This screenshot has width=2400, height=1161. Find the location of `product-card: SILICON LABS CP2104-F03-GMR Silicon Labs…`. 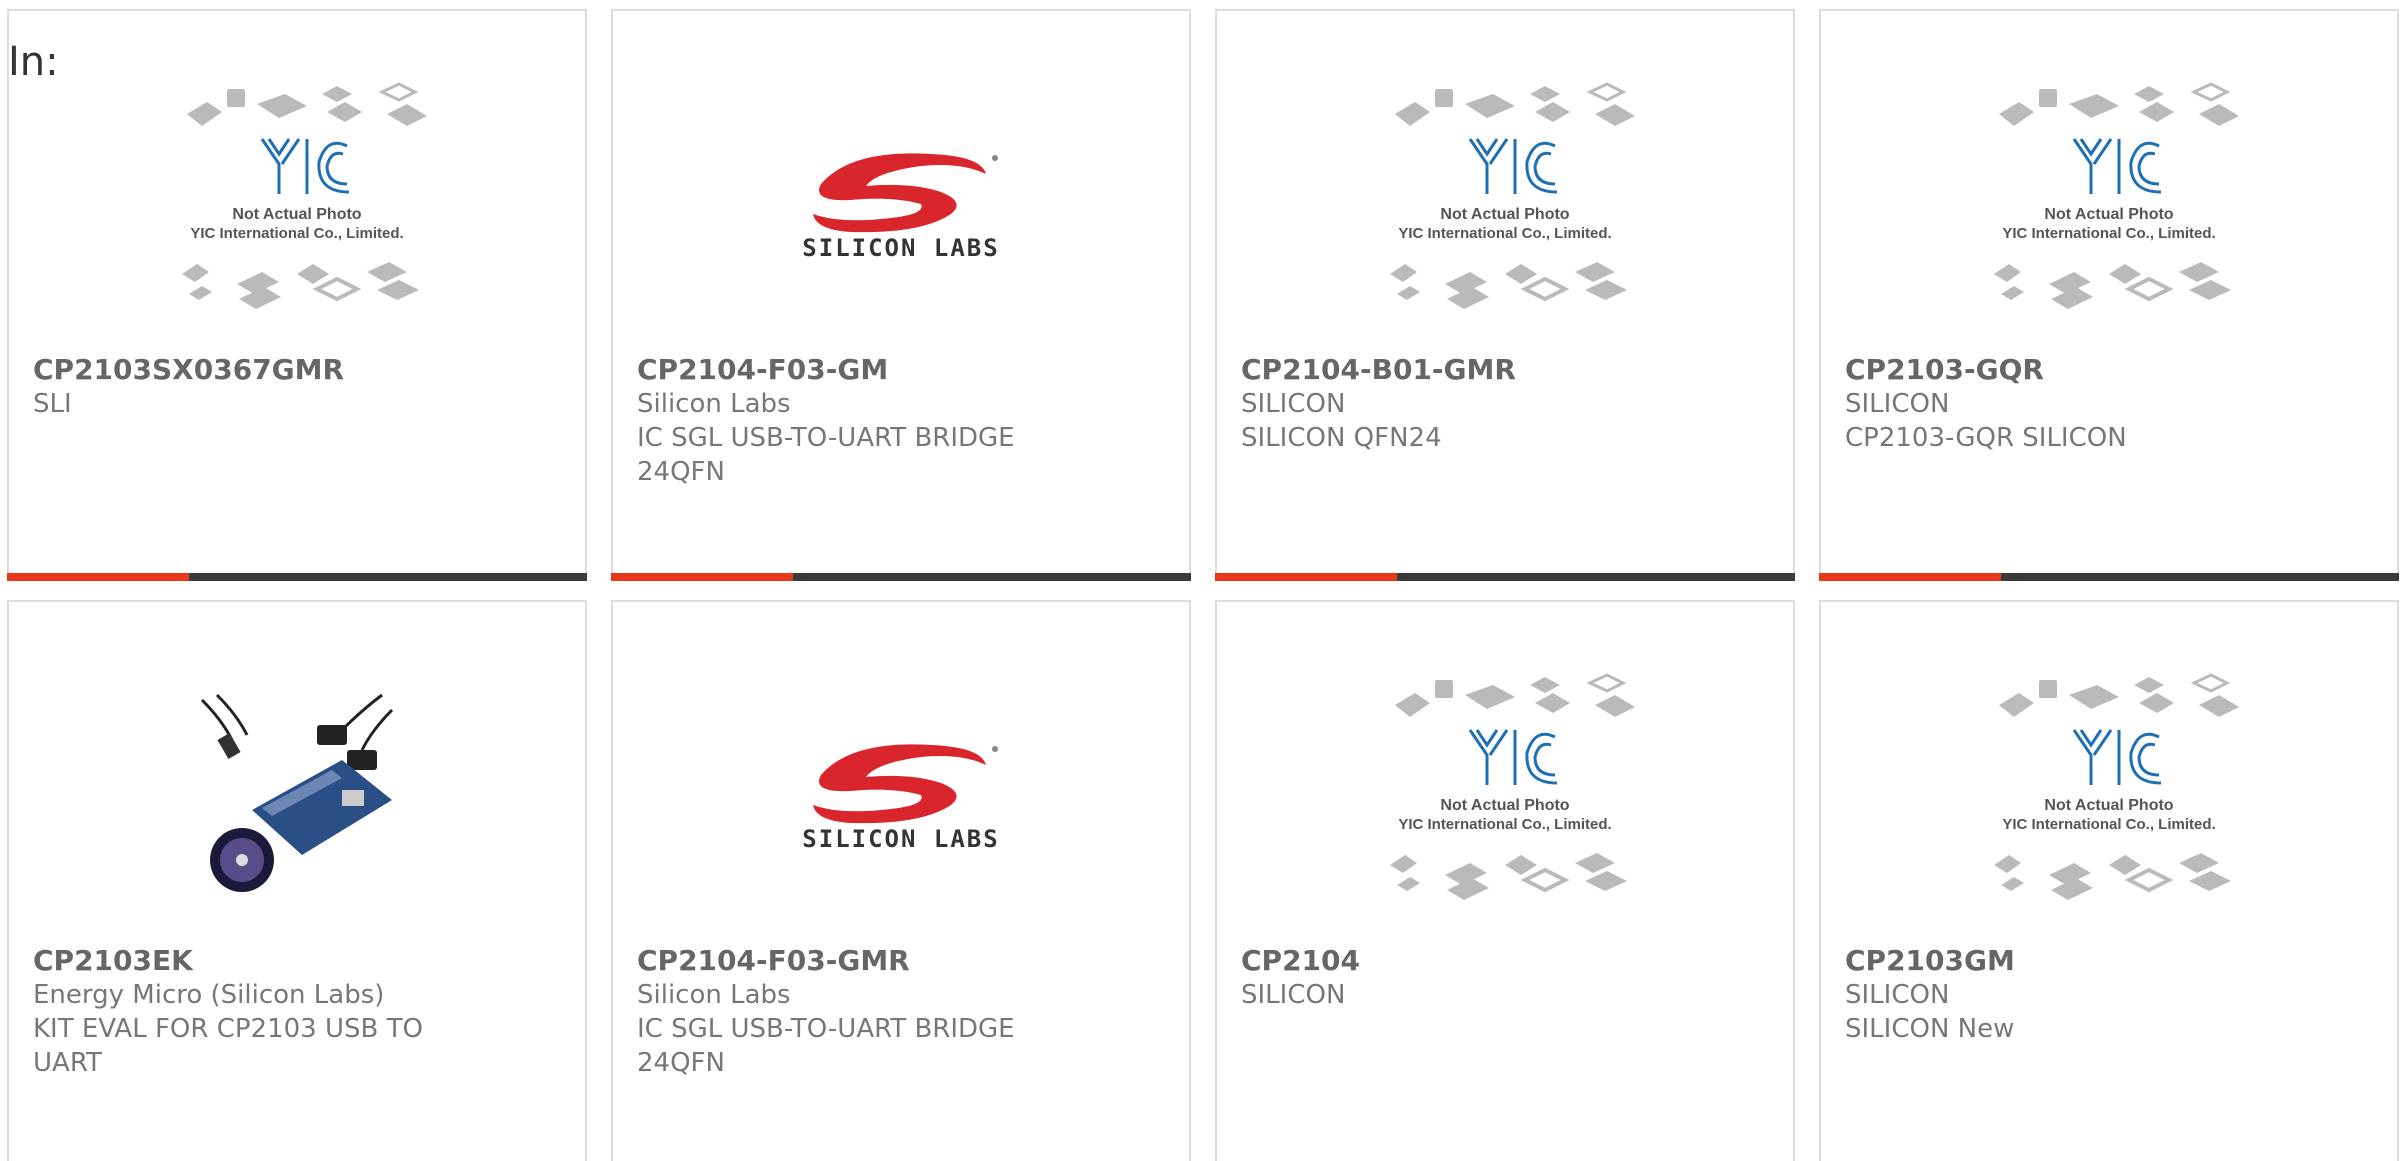

product-card: SILICON LABS CP2104-F03-GMR Silicon Labs… is located at coordinates (901, 880).